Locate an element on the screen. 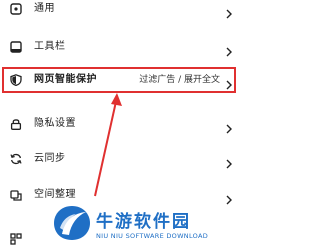  sync-icon is located at coordinates (16, 159).